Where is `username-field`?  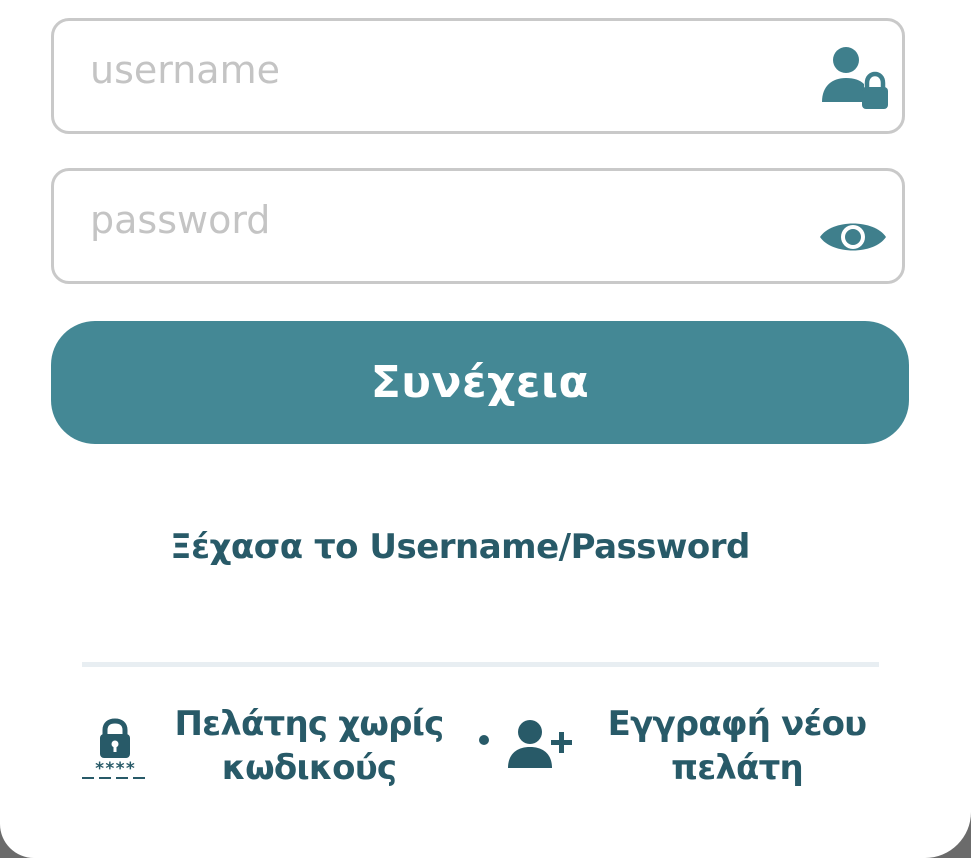 username-field is located at coordinates (478, 74).